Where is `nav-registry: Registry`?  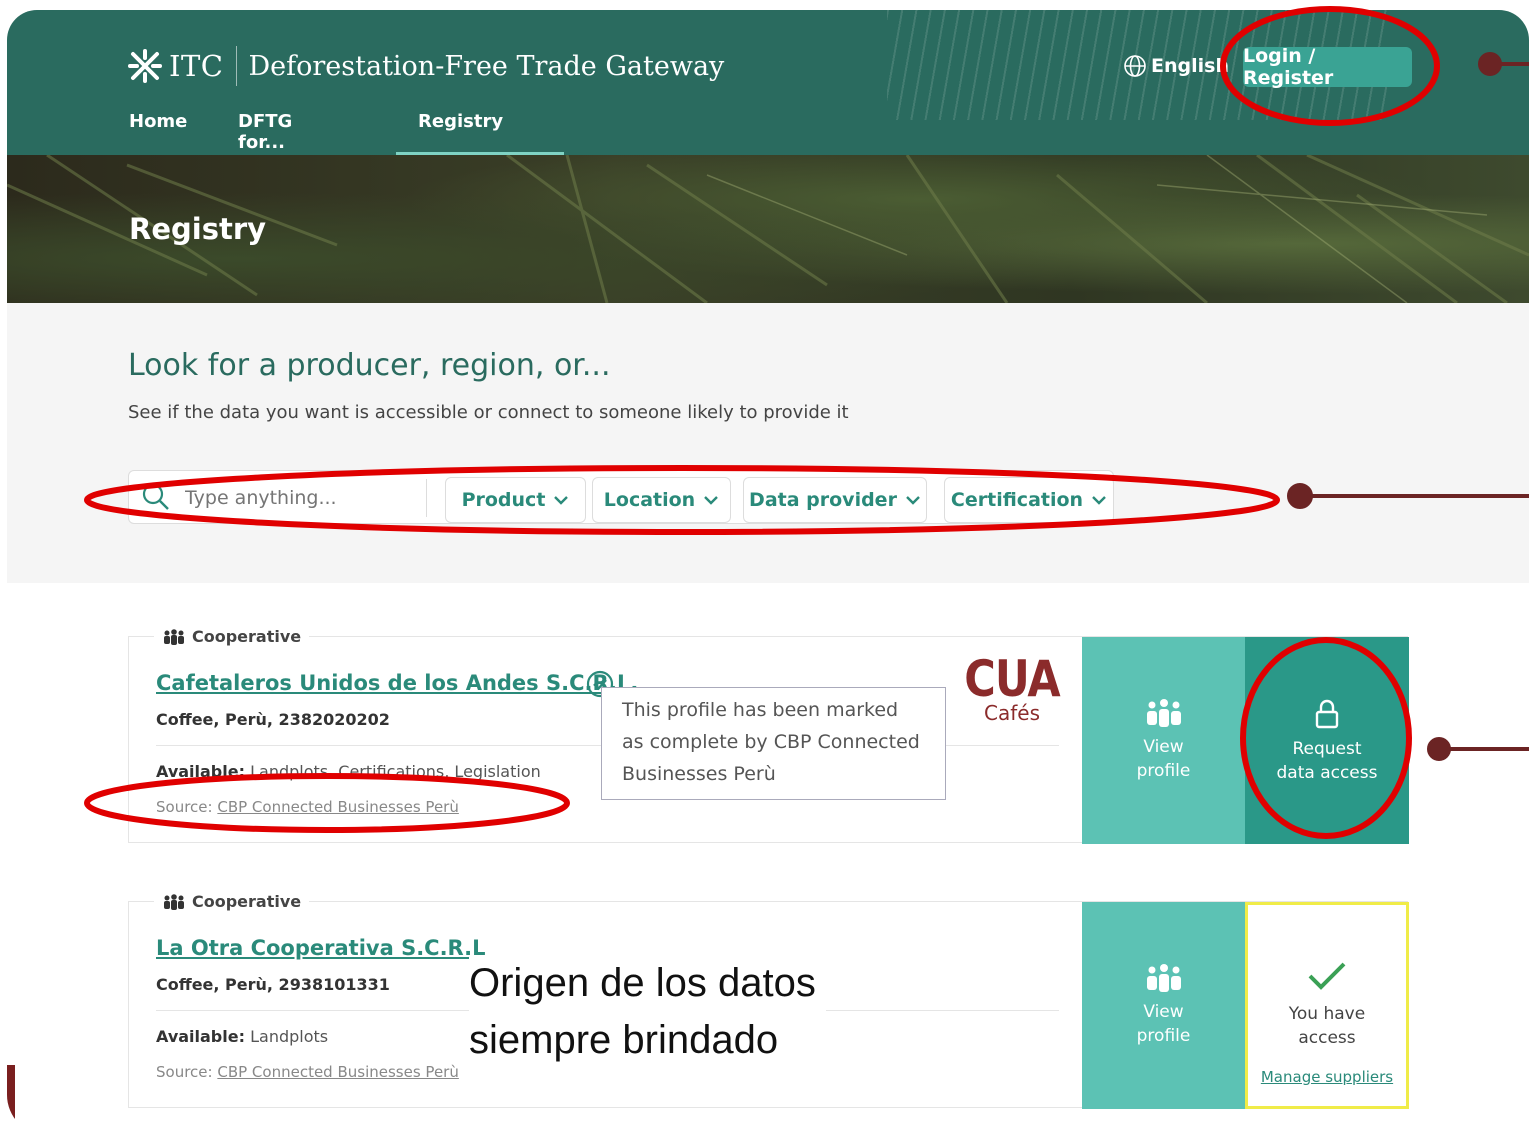
nav-registry: Registry is located at coordinates (460, 121).